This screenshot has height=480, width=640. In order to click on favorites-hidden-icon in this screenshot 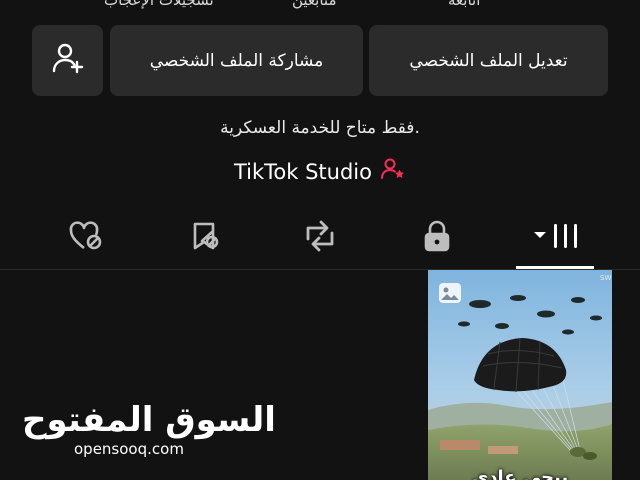, I will do `click(205, 238)`.